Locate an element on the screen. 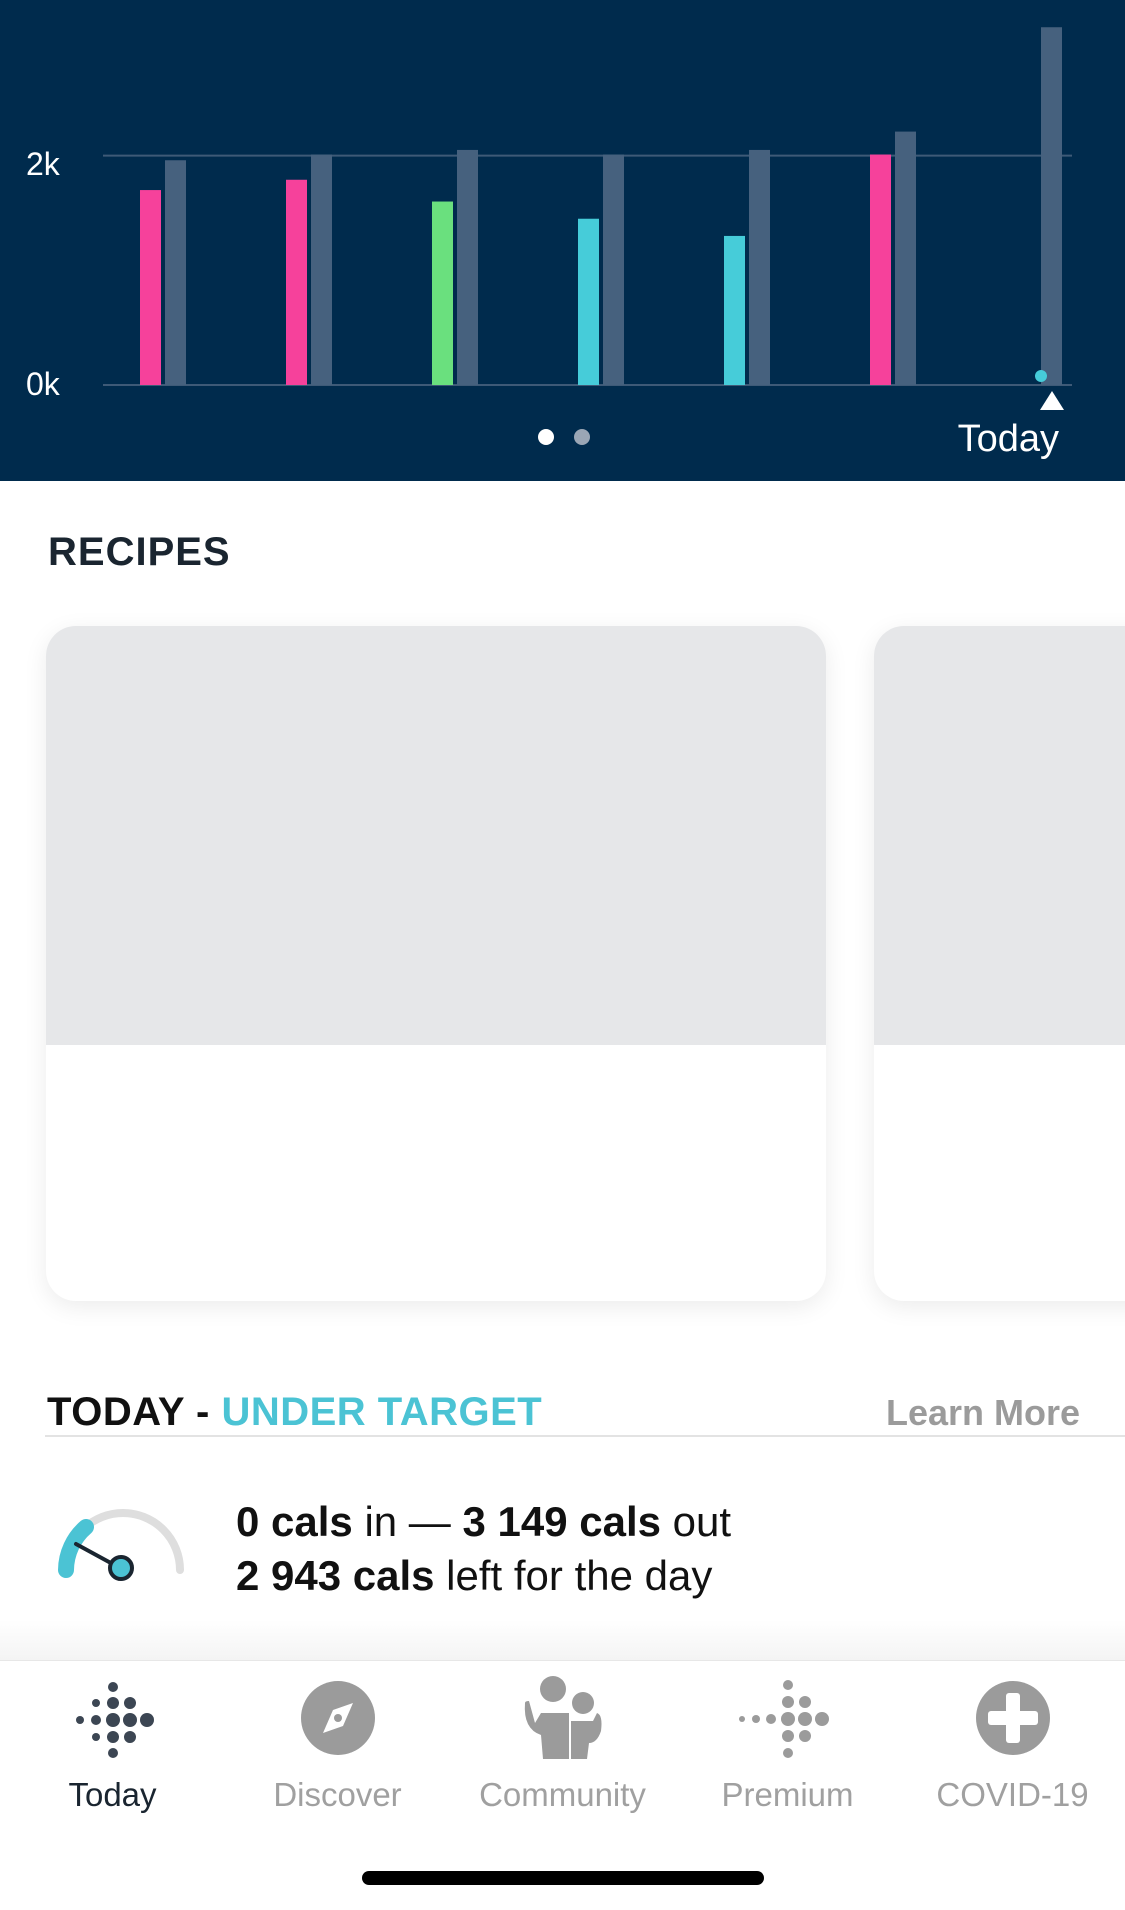 Image resolution: width=1125 pixels, height=1910 pixels. tab-label: Today is located at coordinates (112, 1794).